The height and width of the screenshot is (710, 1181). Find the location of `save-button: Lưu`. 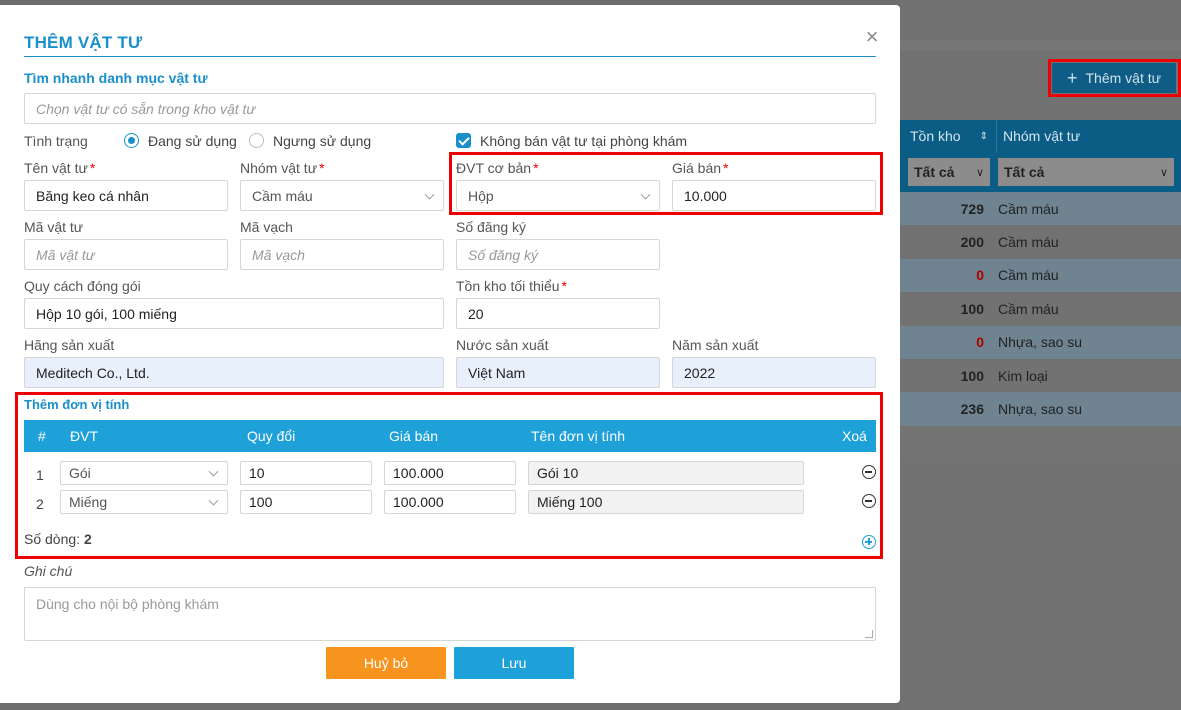

save-button: Lưu is located at coordinates (514, 663).